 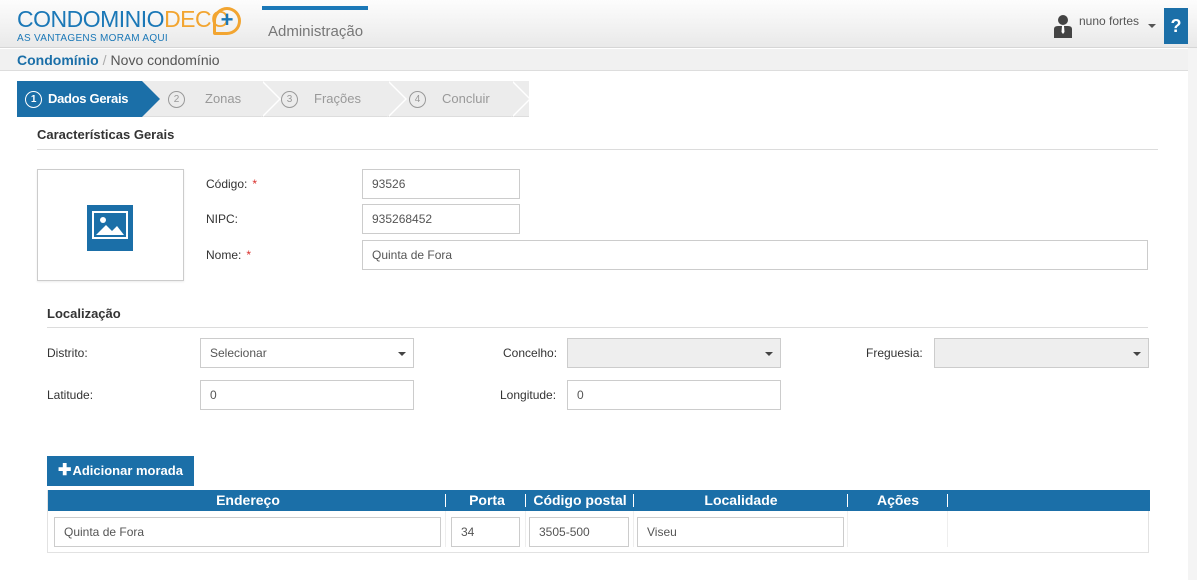 What do you see at coordinates (232, 184) in the screenshot?
I see `codigo-label: Código: *` at bounding box center [232, 184].